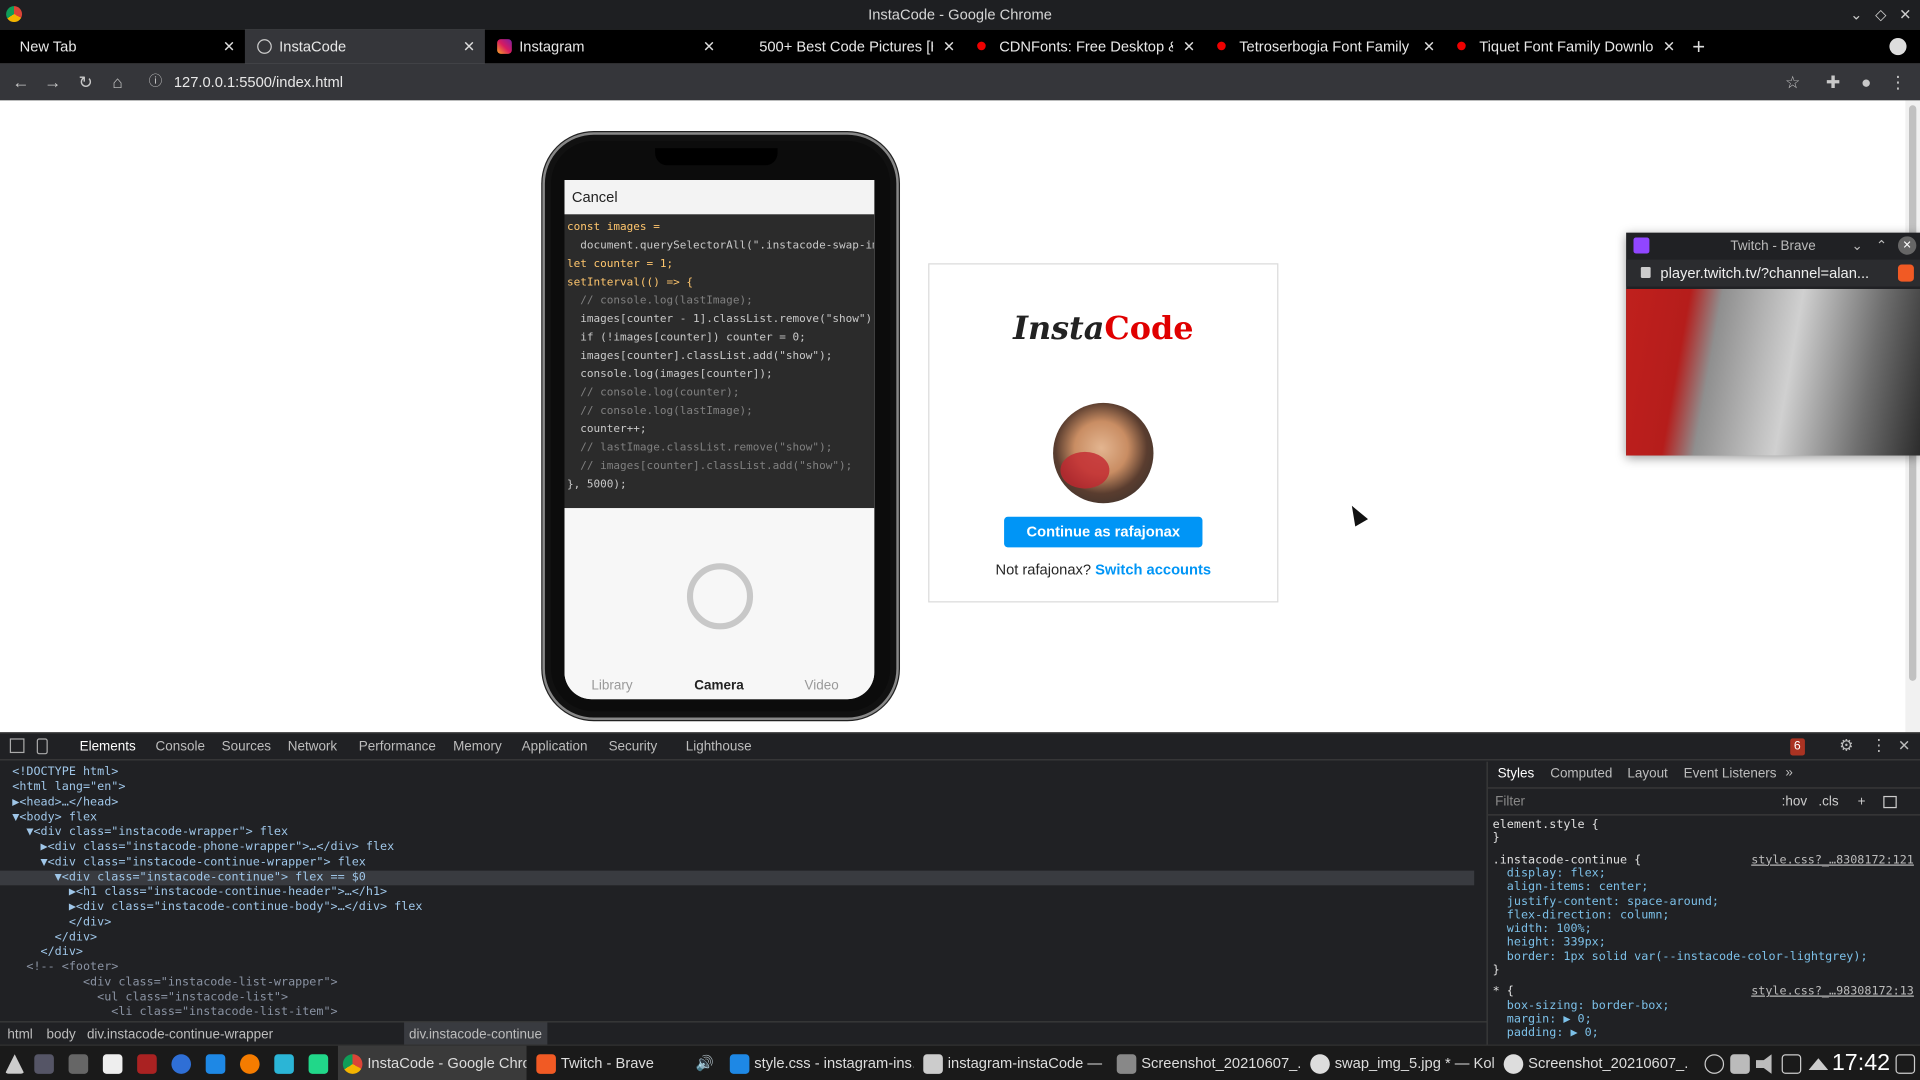 The width and height of the screenshot is (1920, 1080). What do you see at coordinates (737, 817) in the screenshot?
I see `dom-node-line: ▼<body> flex` at bounding box center [737, 817].